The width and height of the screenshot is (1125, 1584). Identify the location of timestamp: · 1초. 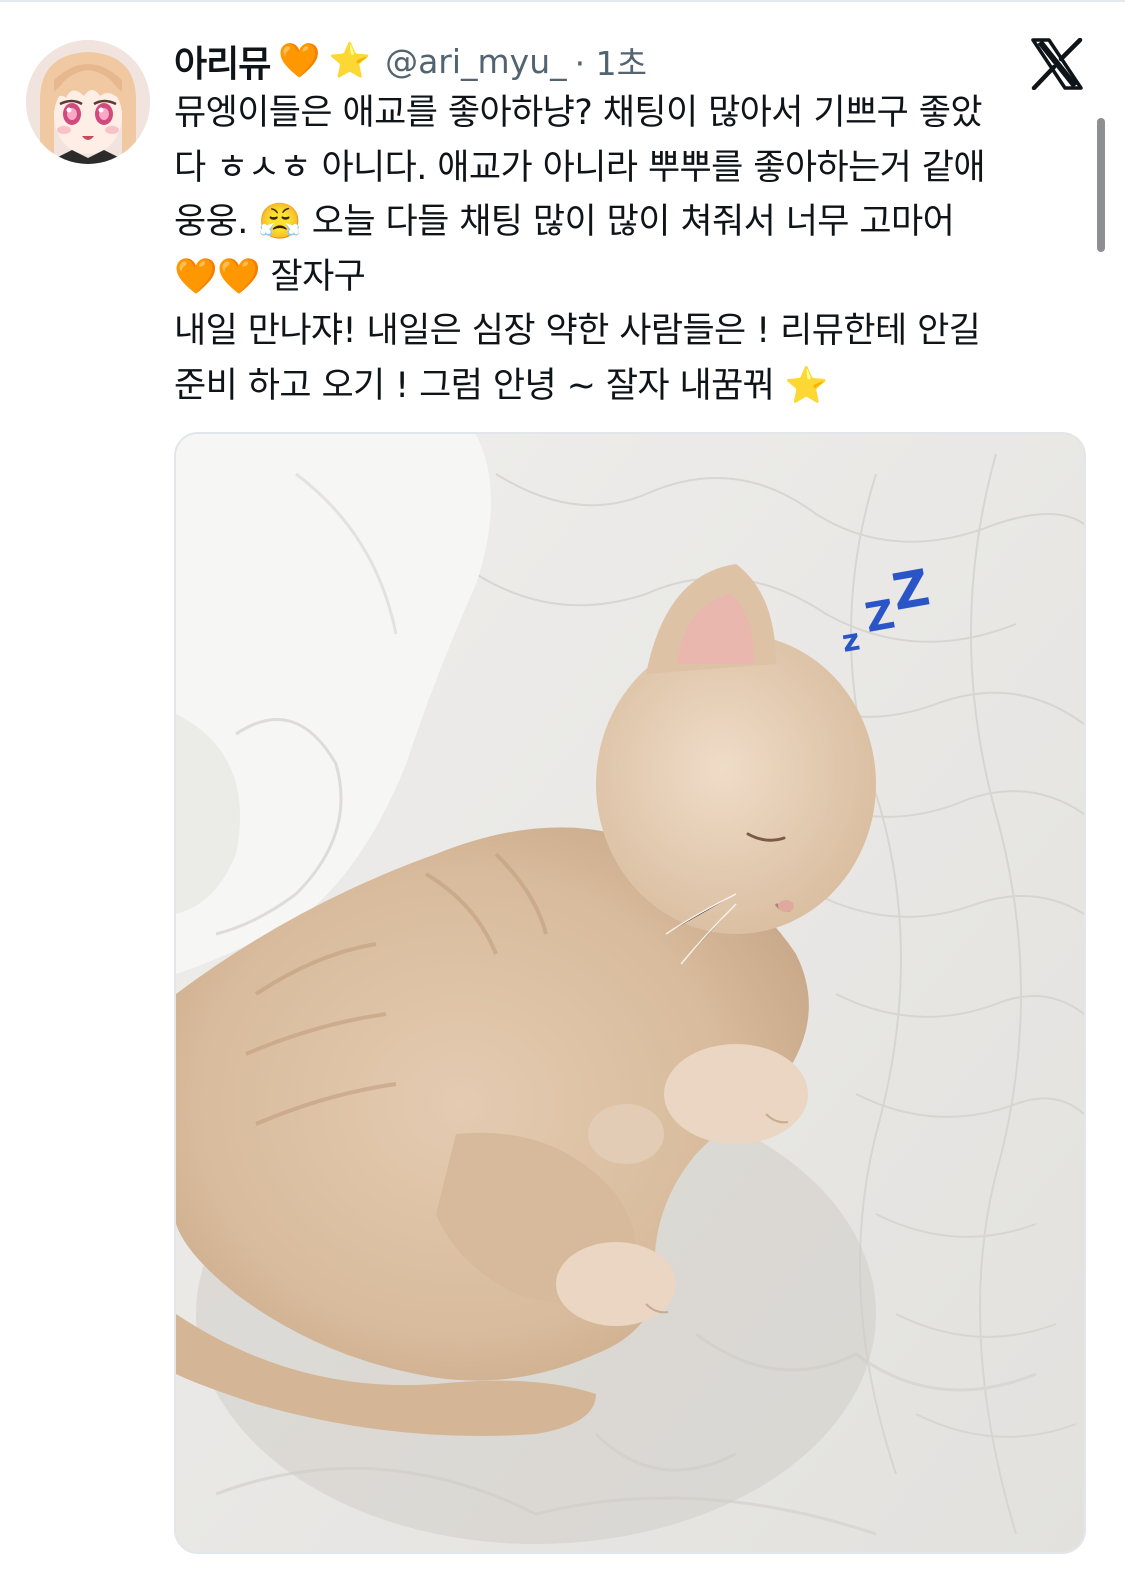
(611, 61).